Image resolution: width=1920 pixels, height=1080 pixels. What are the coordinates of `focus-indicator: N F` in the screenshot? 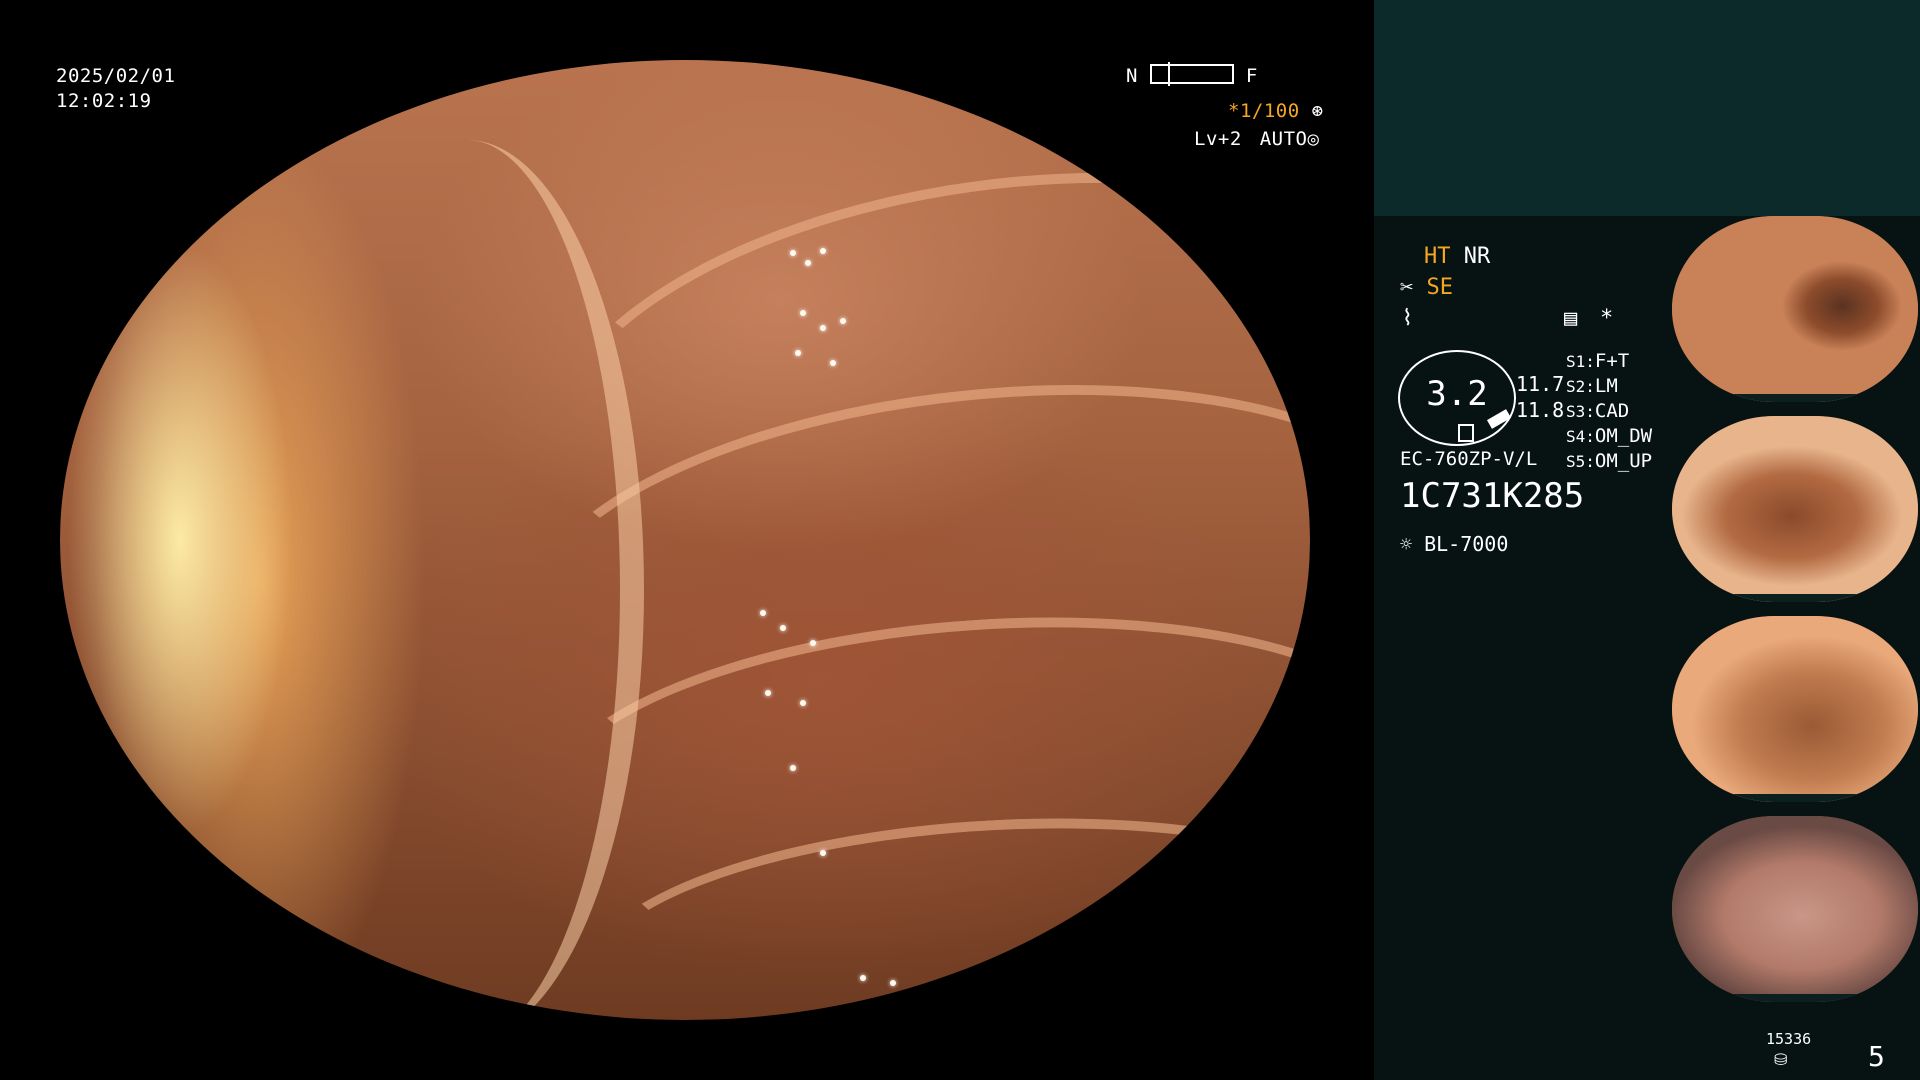 It's located at (1224, 75).